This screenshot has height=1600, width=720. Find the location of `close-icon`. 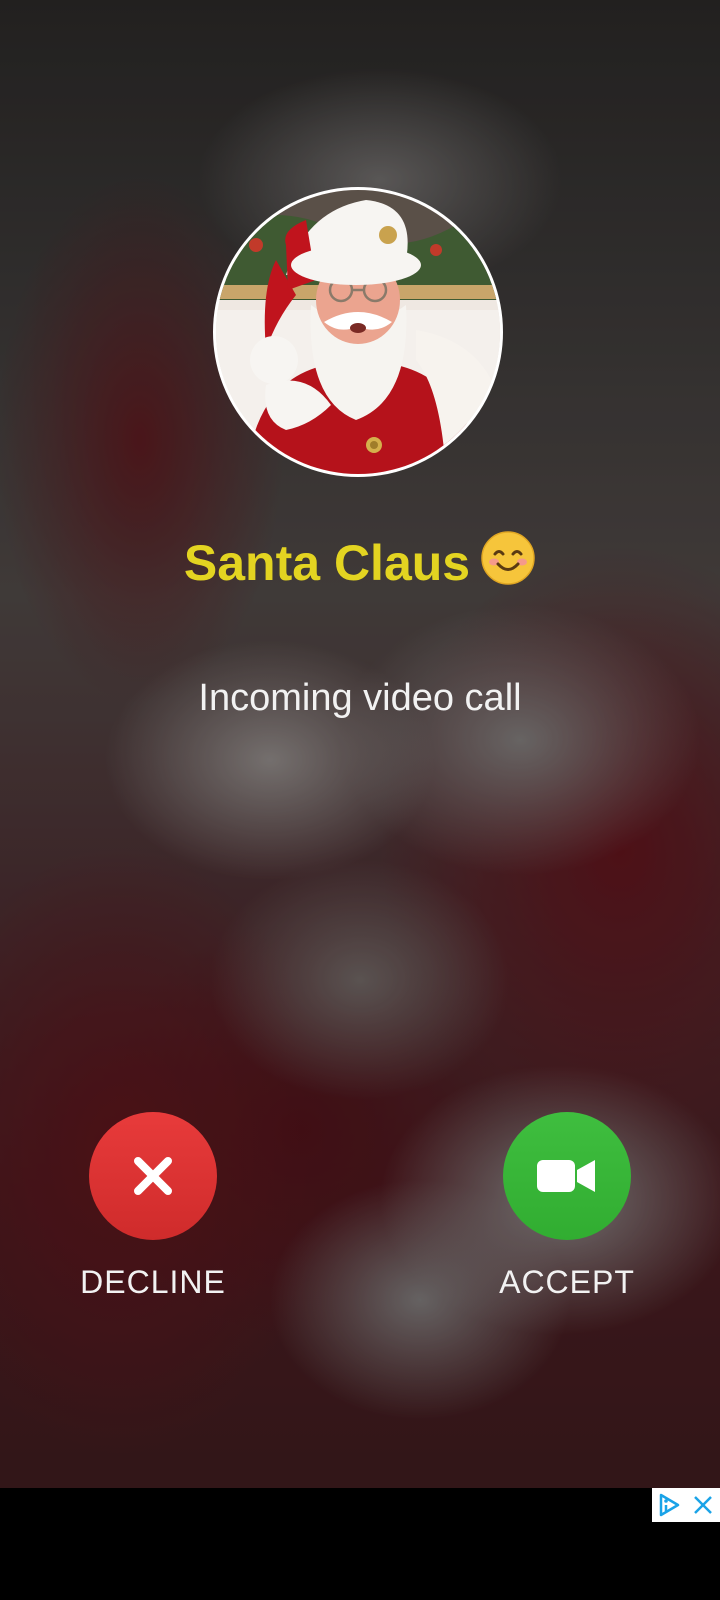

close-icon is located at coordinates (153, 1176).